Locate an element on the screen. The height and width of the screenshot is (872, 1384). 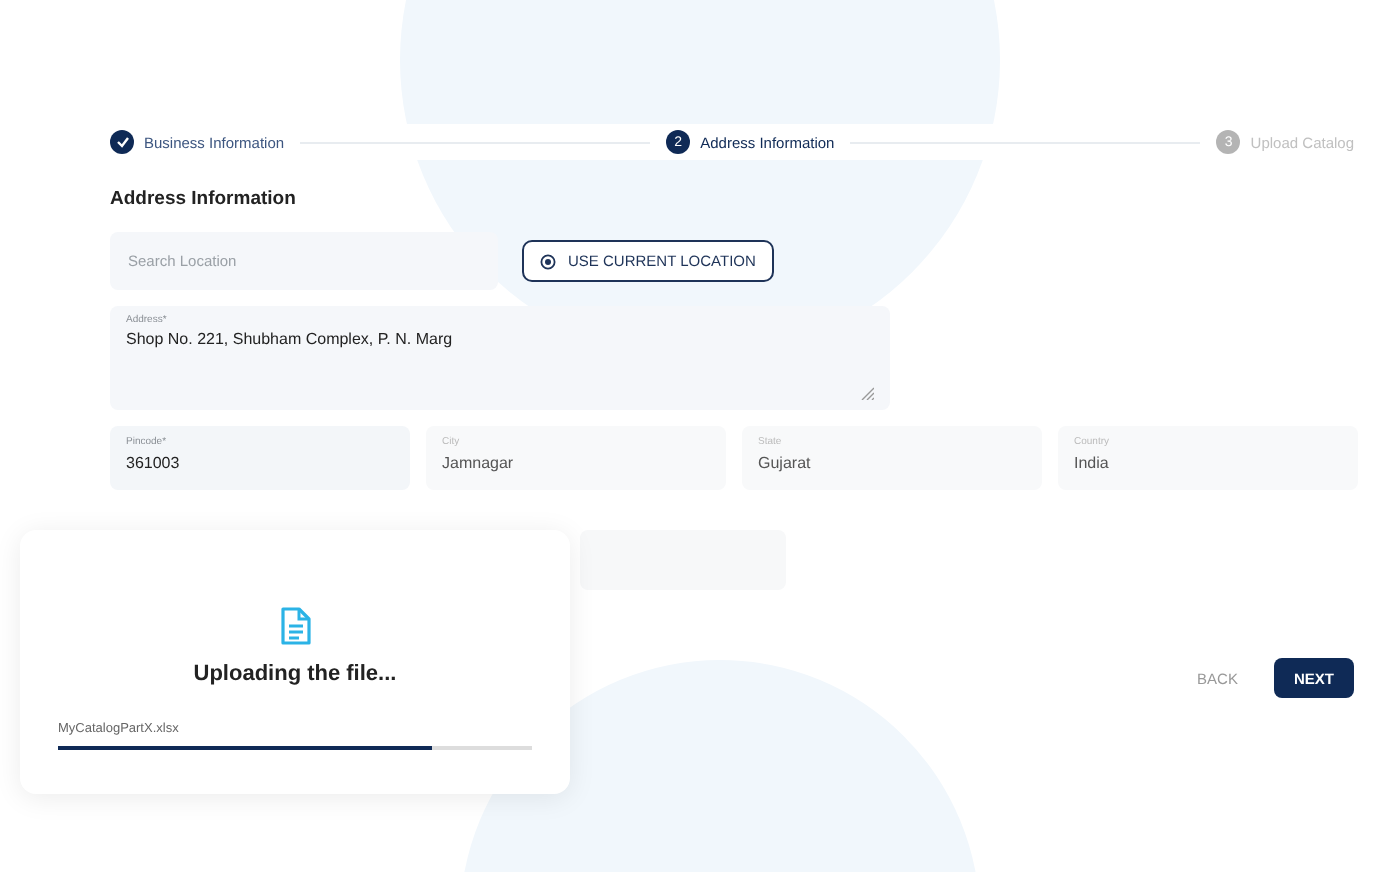
field-value: Jamnagar is located at coordinates (479, 463).